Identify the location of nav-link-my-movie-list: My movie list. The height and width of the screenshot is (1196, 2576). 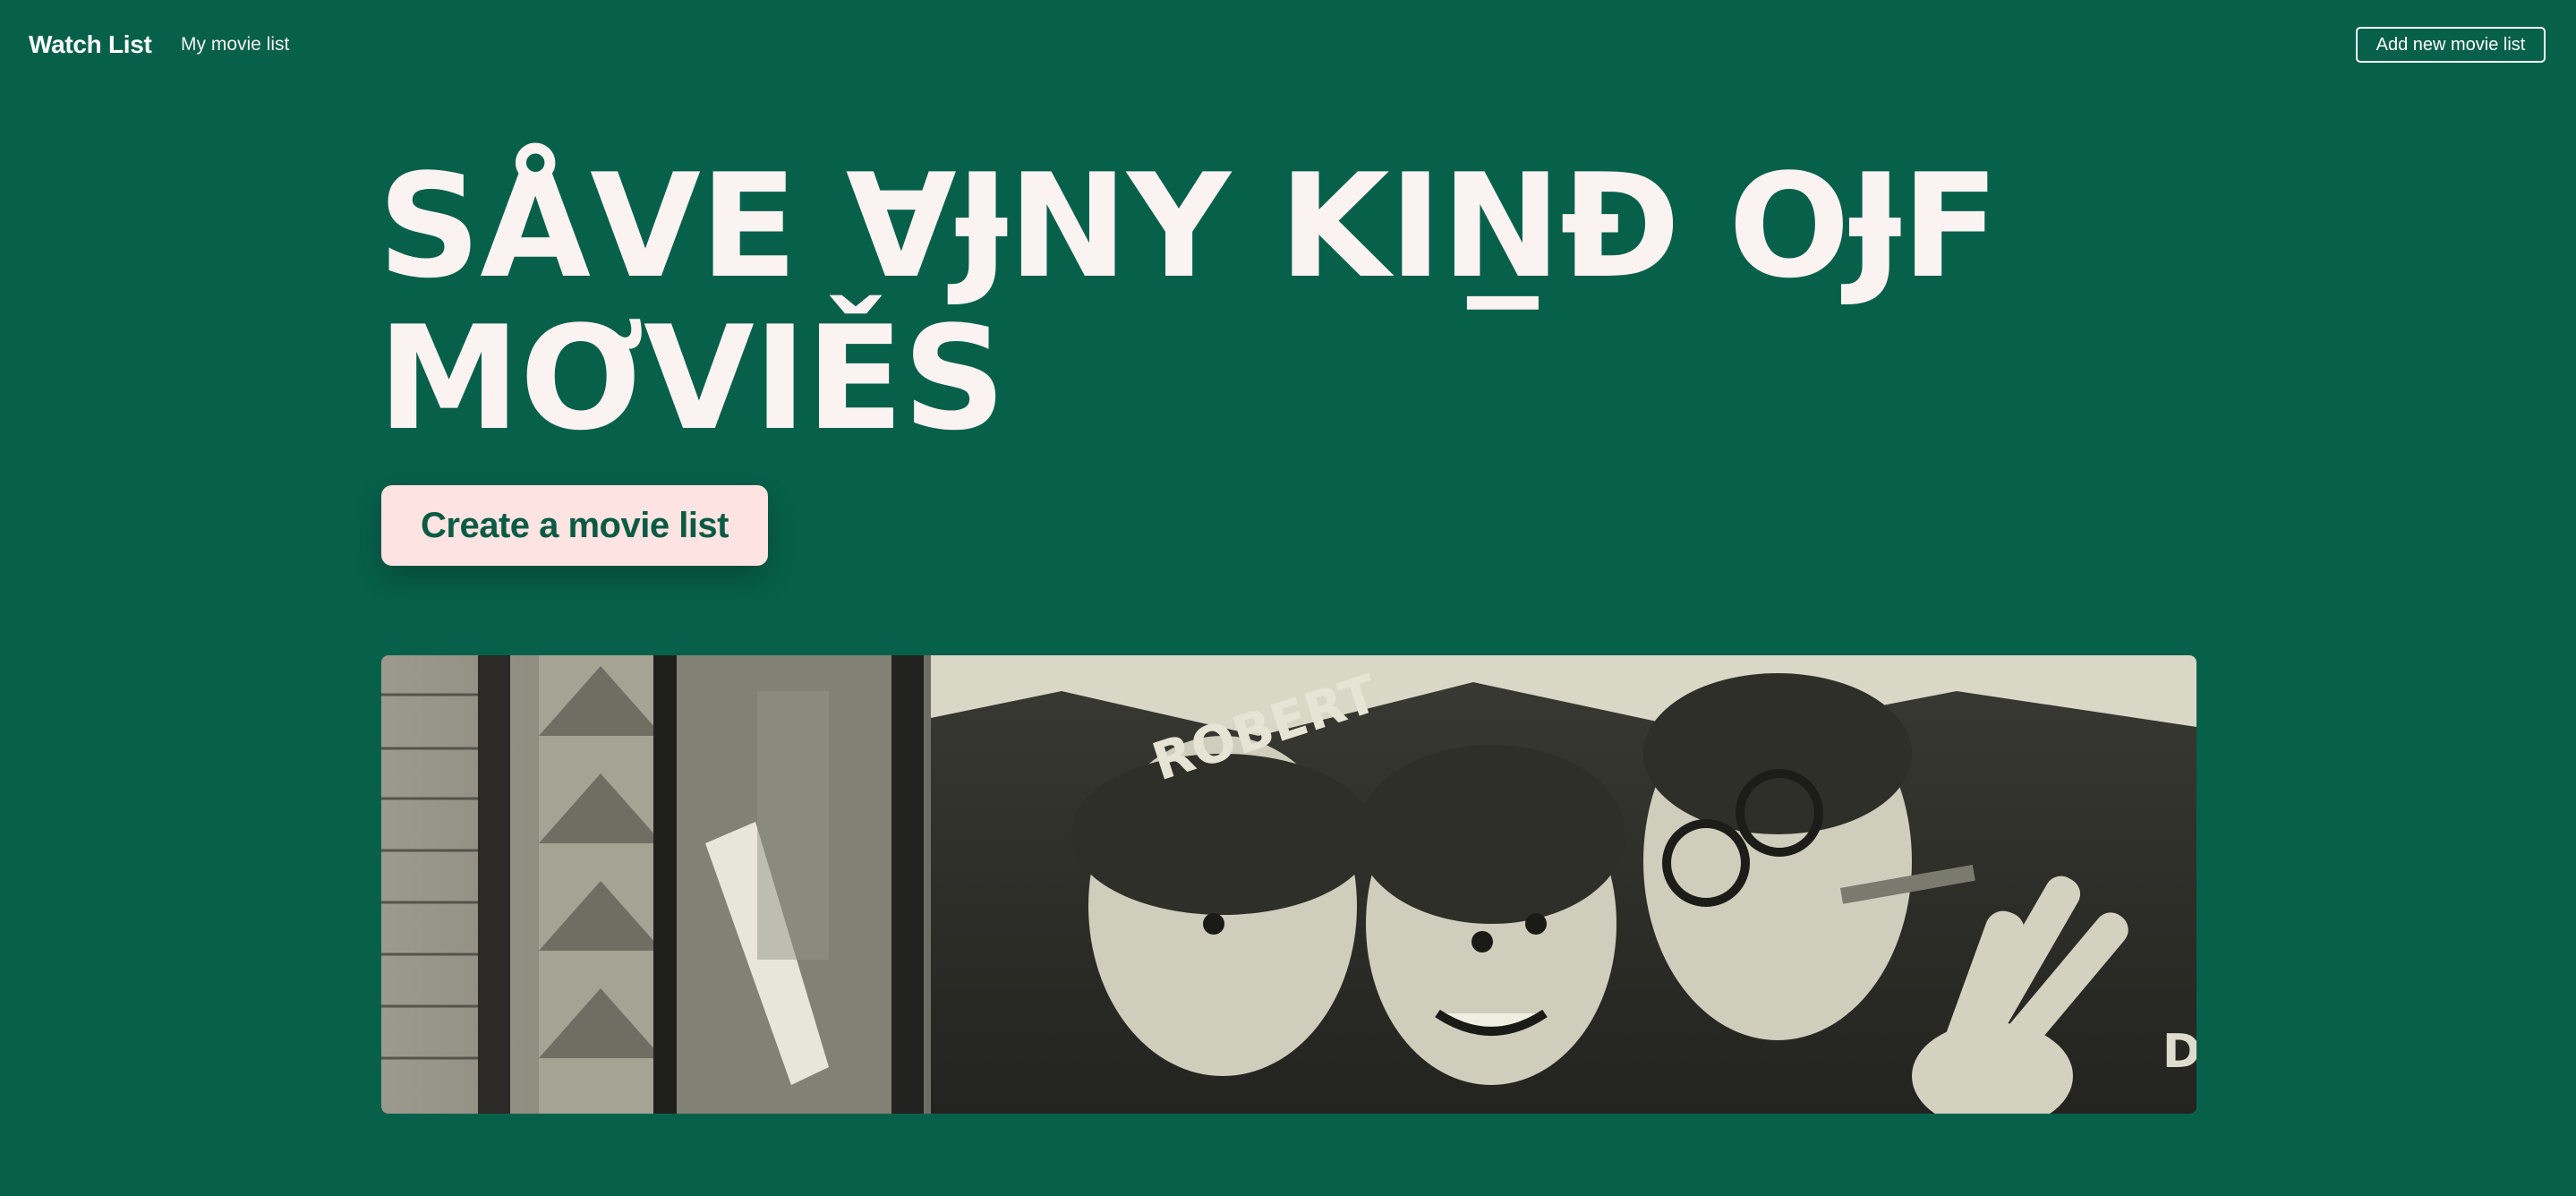
(235, 45).